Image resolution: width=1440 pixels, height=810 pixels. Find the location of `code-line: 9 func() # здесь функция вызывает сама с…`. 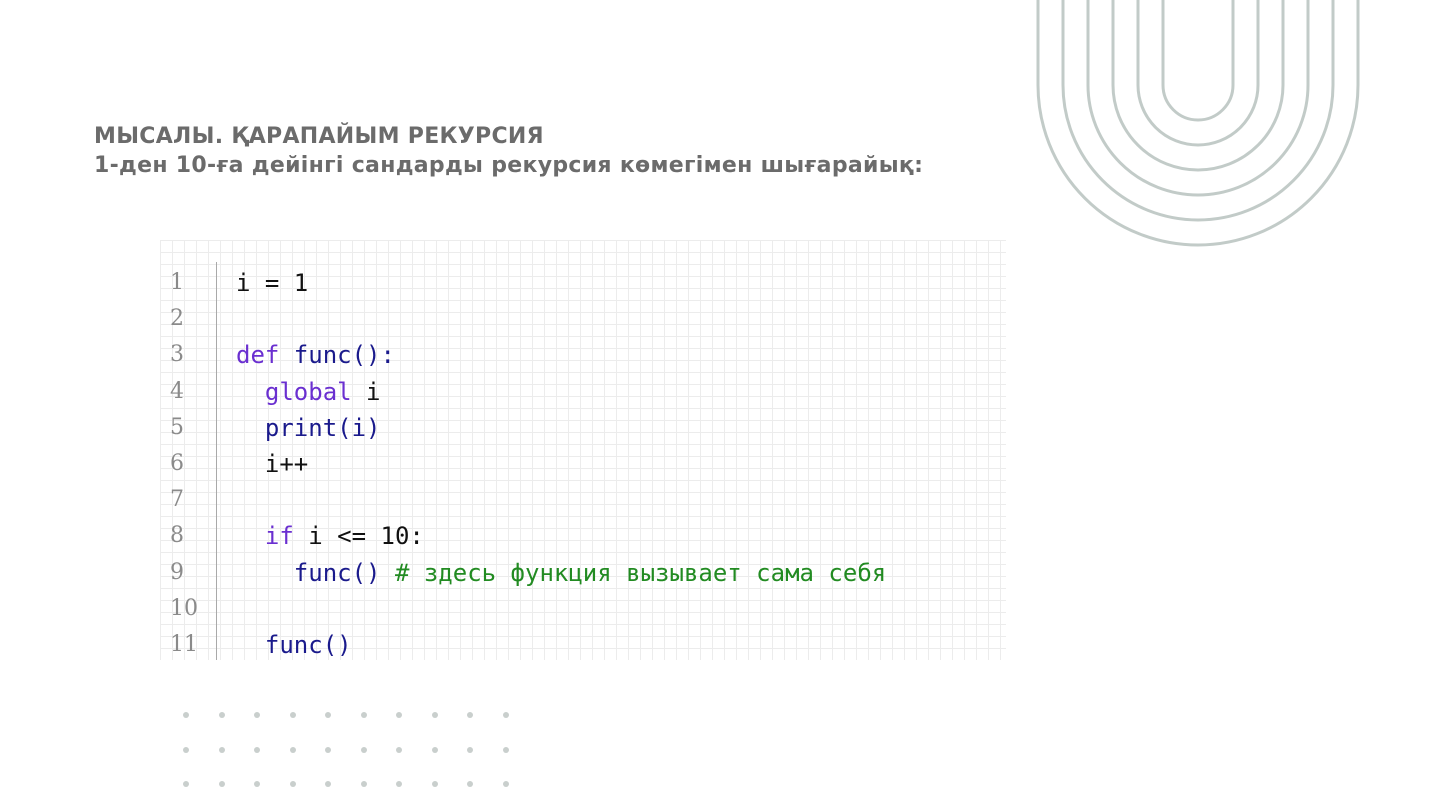

code-line: 9 func() # здесь функция вызывает сама с… is located at coordinates (583, 576).